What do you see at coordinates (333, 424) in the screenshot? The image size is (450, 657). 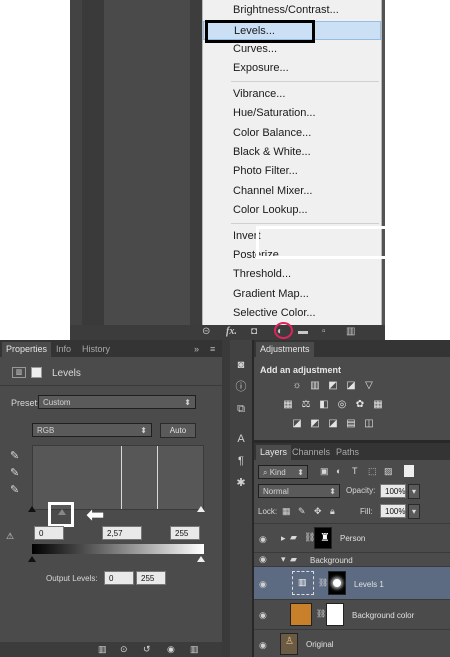 I see `threshold-icon: ◪` at bounding box center [333, 424].